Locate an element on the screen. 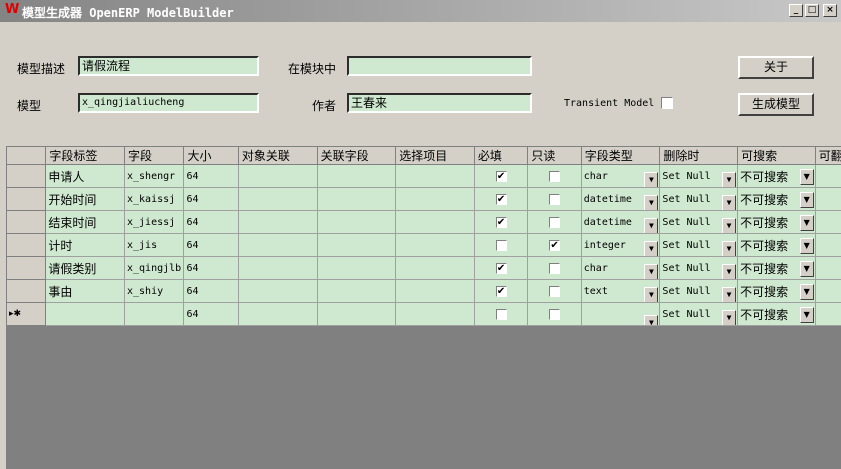 This screenshot has width=841, height=469. field-type-dropdown: datetime ▼ is located at coordinates (621, 225).